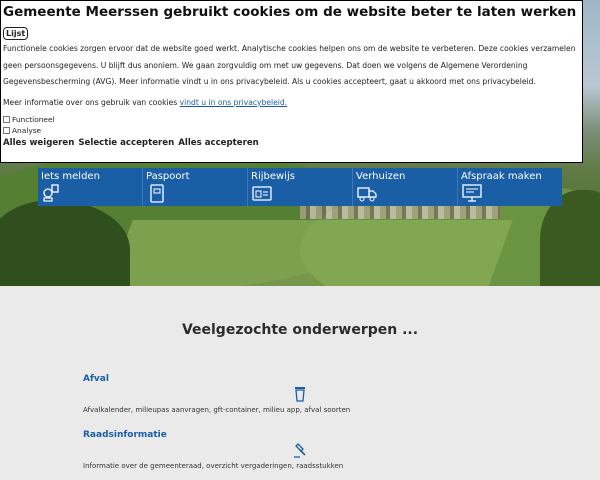 This screenshot has width=600, height=480. What do you see at coordinates (291, 119) in the screenshot?
I see `cookie-option-functioneel: Functioneel` at bounding box center [291, 119].